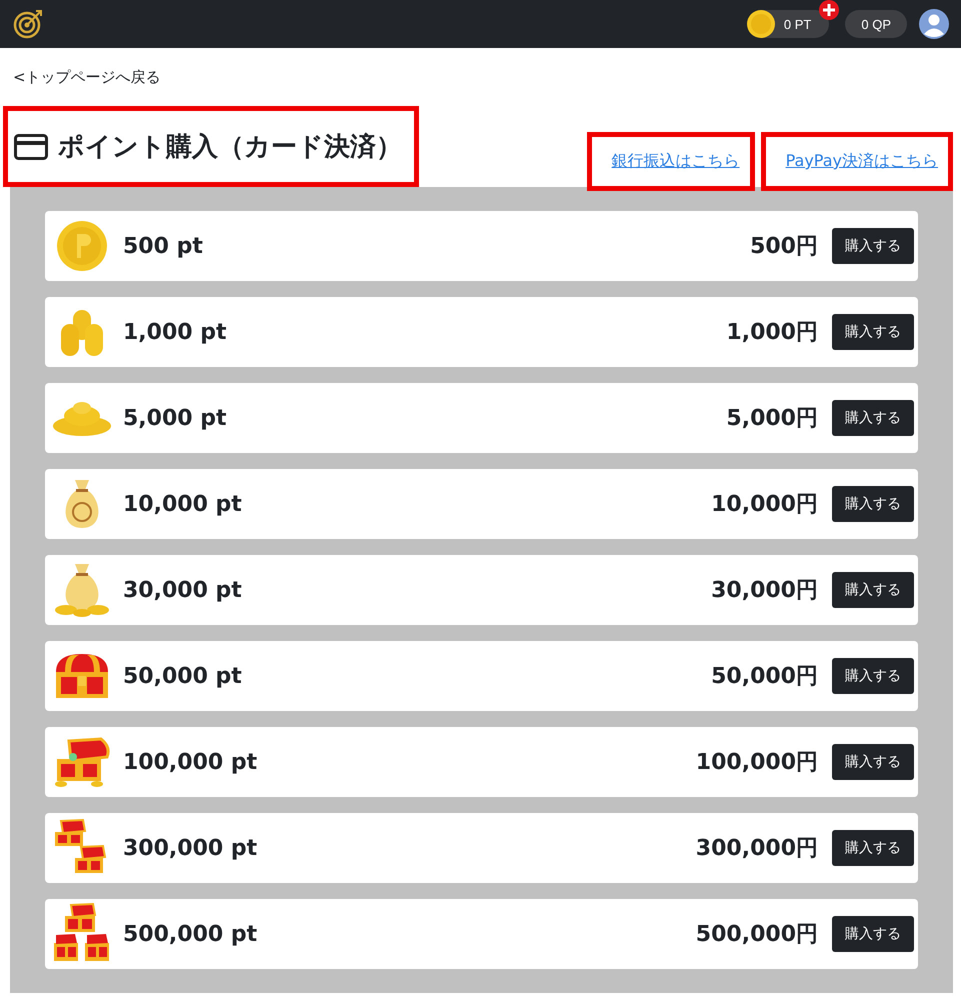  Describe the element at coordinates (764, 677) in the screenshot. I see `price: 50,000円` at that location.